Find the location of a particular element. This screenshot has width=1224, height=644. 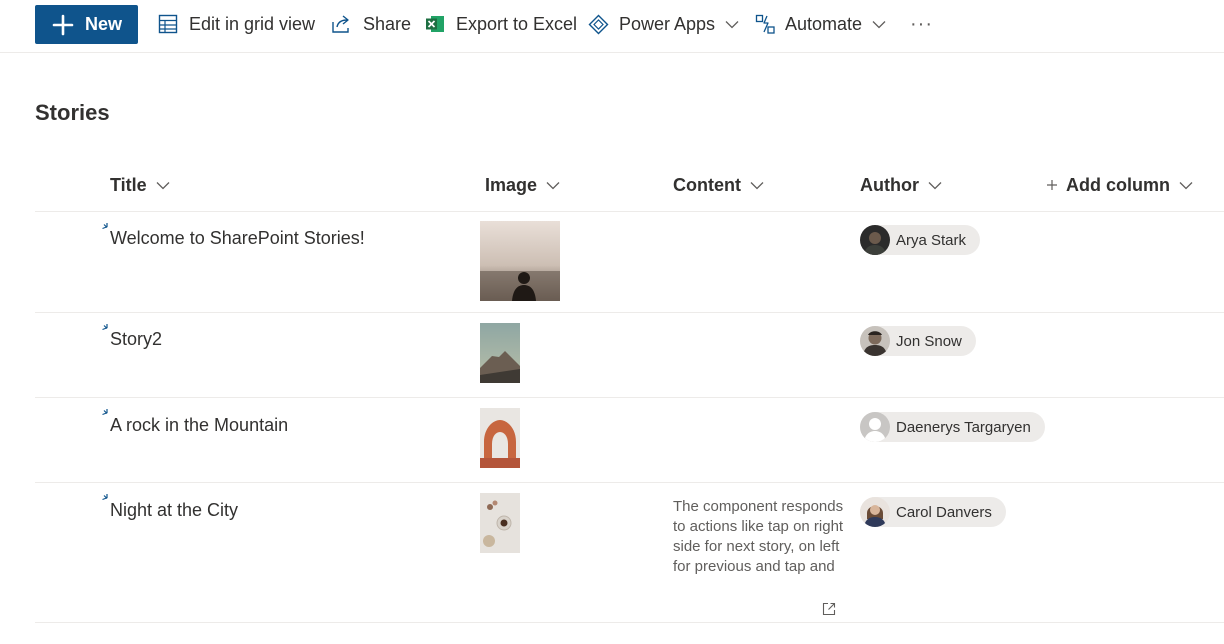

automate-menu: Automate is located at coordinates (820, 24).